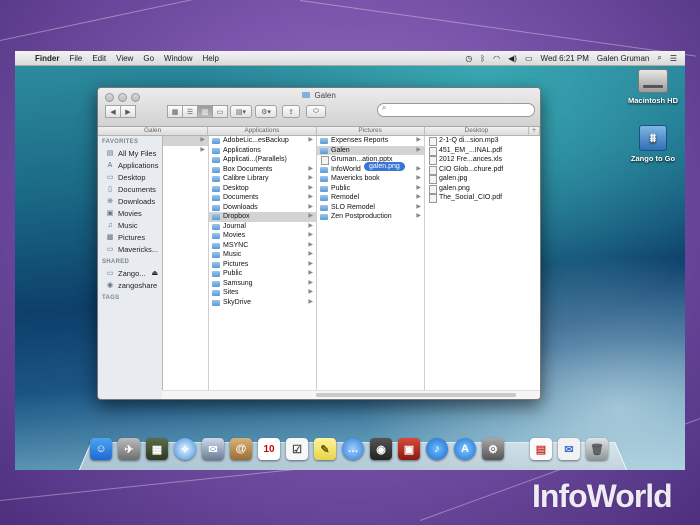  I want to click on menu-finder: Finder, so click(47, 58).